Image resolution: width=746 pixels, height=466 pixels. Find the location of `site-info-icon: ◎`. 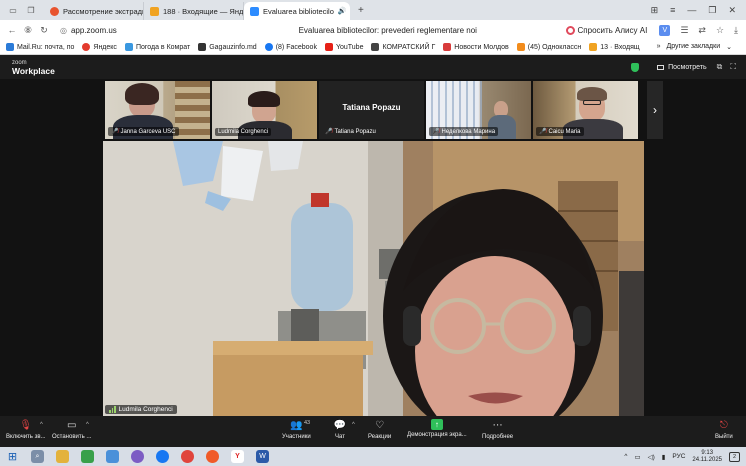

site-info-icon: ◎ is located at coordinates (63, 30).